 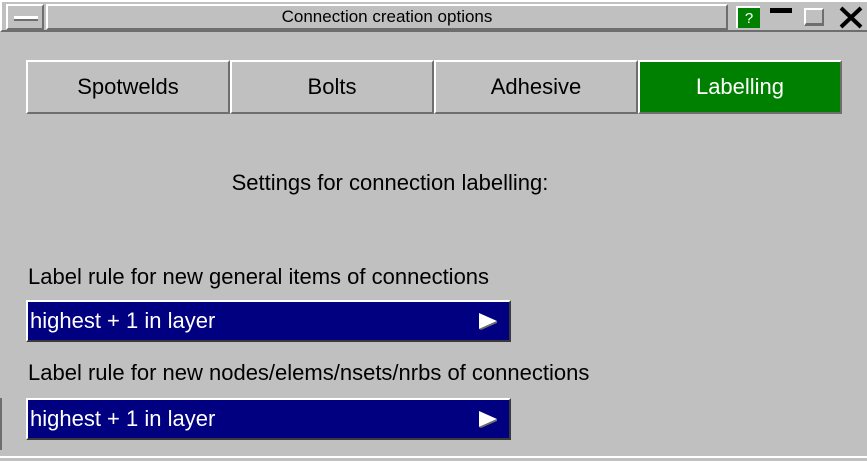 I want to click on title-bar: Connection creation options ?, so click(x=433, y=16).